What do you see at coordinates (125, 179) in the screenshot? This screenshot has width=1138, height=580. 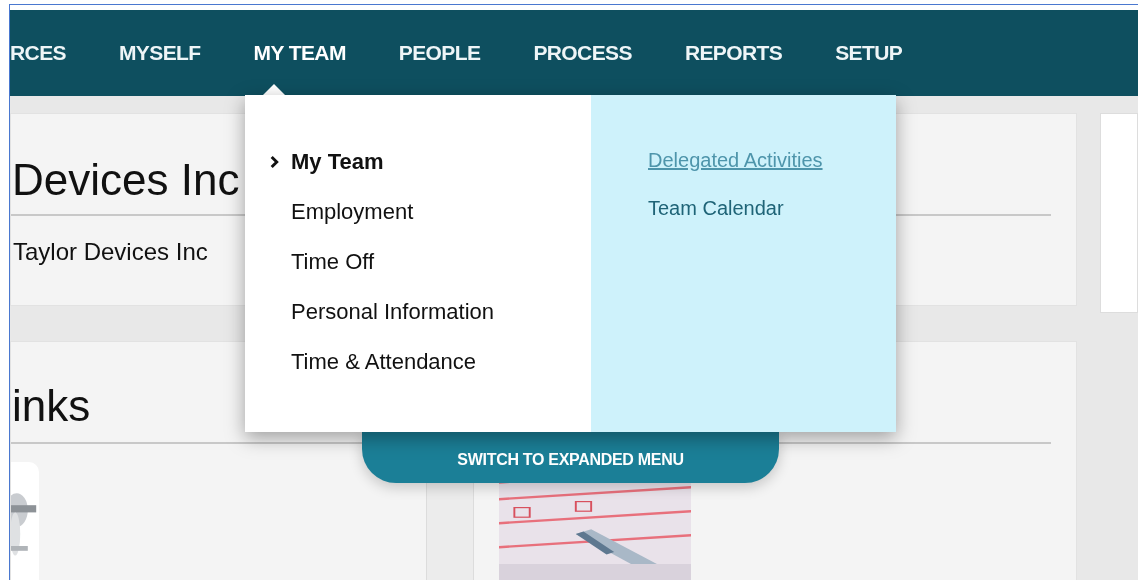 I see `card-title: Devices Inc` at bounding box center [125, 179].